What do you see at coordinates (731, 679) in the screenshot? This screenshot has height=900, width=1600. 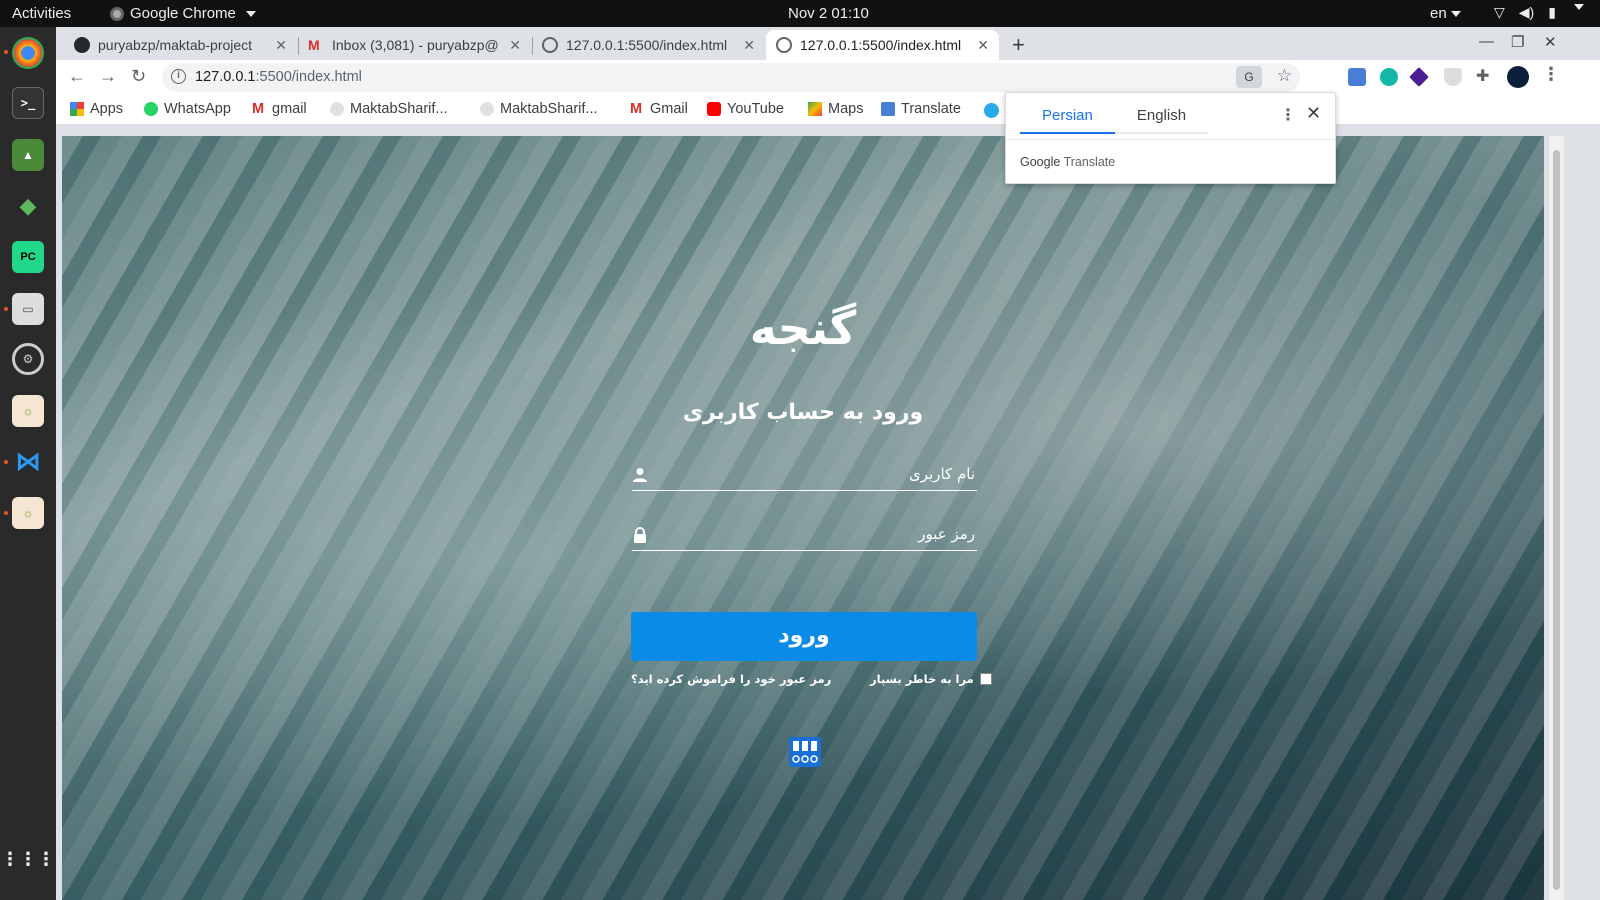 I see `forgot-password-link: رمز عبور خود را فراموش کرده اید؟` at bounding box center [731, 679].